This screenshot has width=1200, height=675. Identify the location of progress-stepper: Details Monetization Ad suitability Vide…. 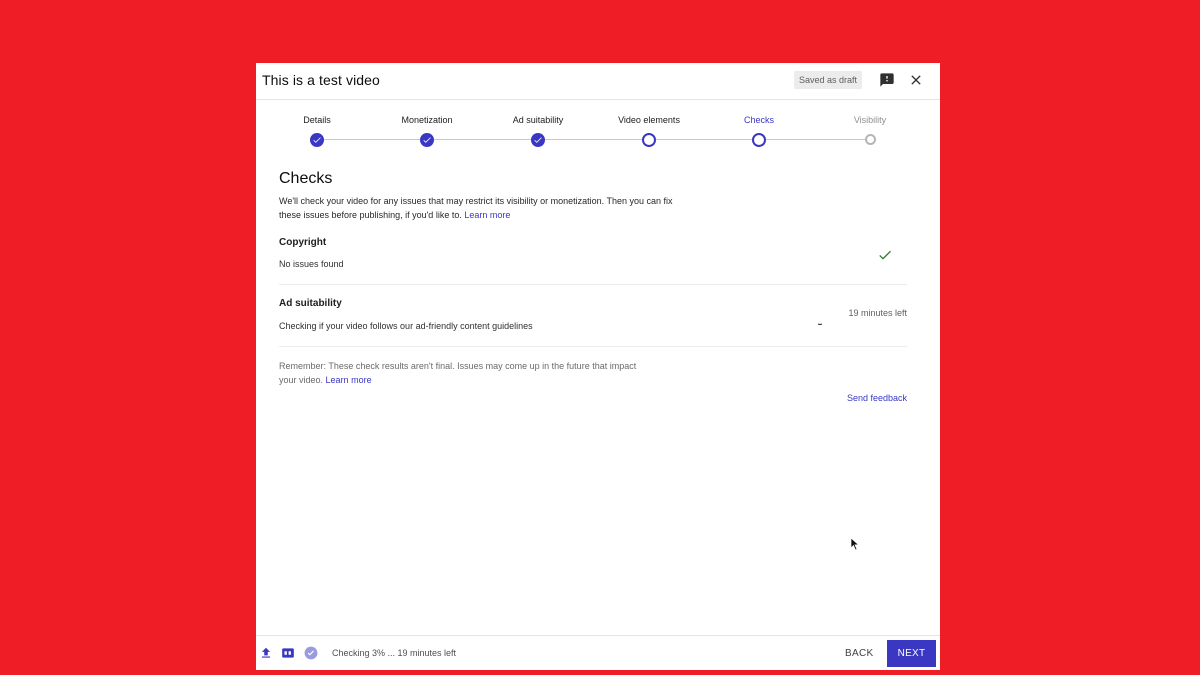
(598, 133).